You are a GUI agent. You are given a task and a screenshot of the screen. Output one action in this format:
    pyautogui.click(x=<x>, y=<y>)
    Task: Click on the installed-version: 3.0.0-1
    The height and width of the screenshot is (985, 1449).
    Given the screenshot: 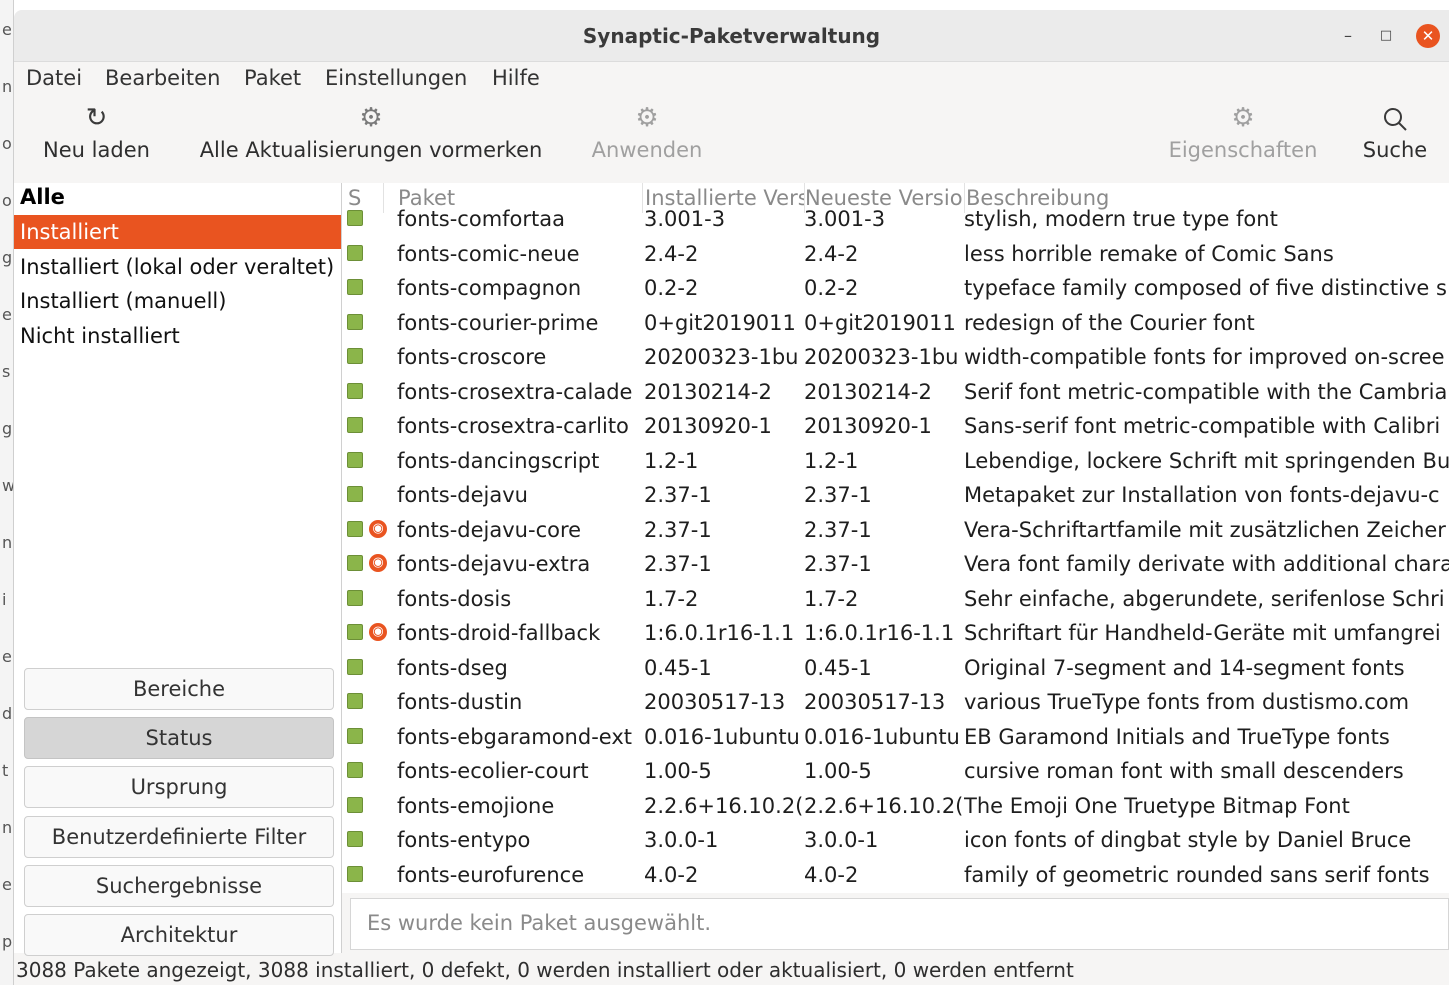 What is the action you would take?
    pyautogui.click(x=681, y=840)
    